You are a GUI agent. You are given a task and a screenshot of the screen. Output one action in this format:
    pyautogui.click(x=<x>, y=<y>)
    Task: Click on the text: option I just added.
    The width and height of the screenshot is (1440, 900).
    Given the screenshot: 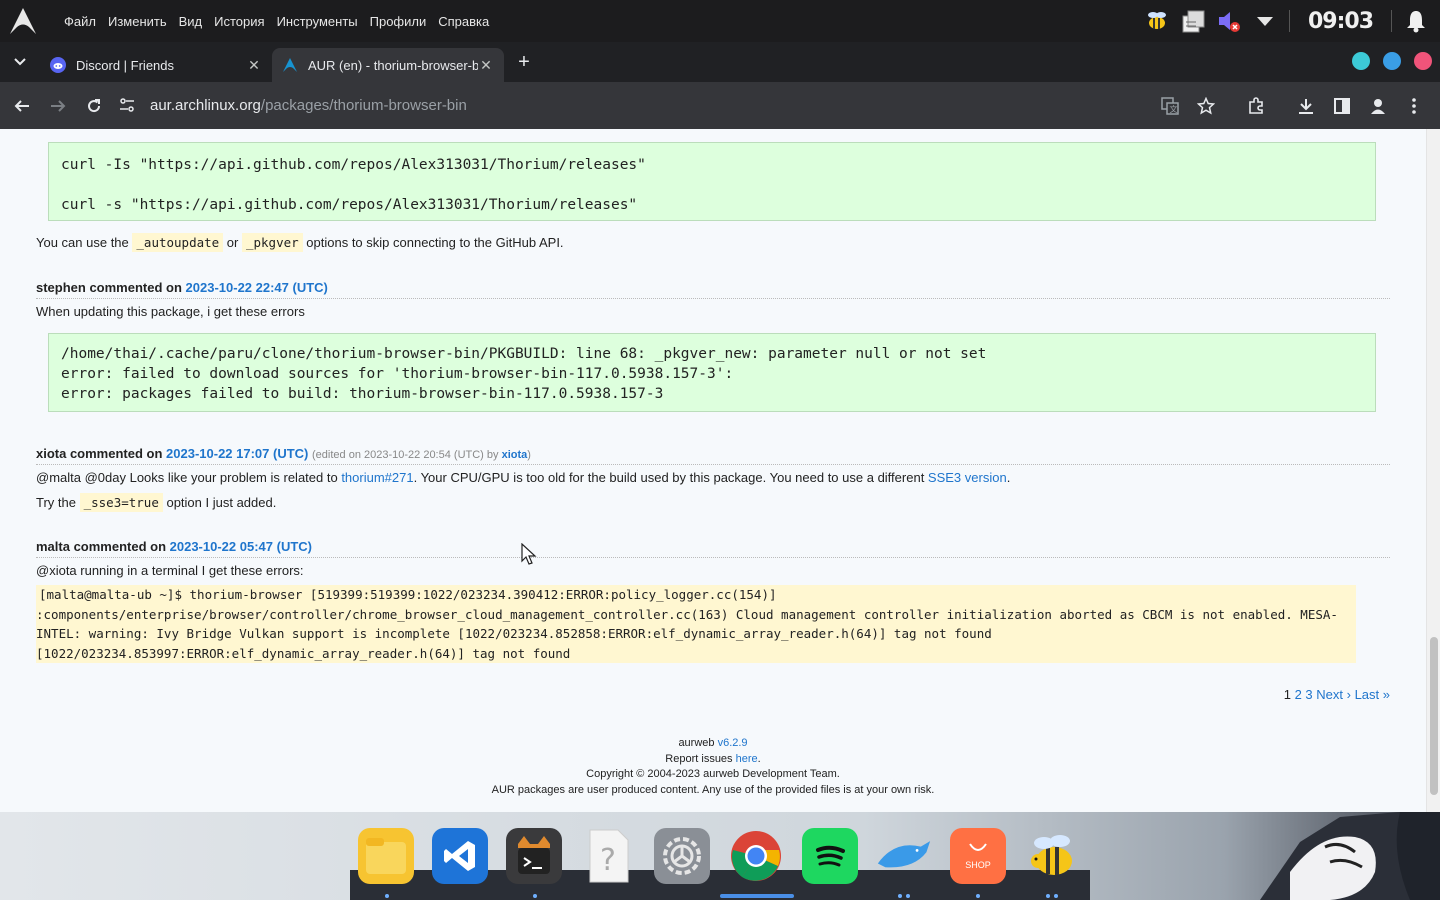 What is the action you would take?
    pyautogui.click(x=219, y=502)
    